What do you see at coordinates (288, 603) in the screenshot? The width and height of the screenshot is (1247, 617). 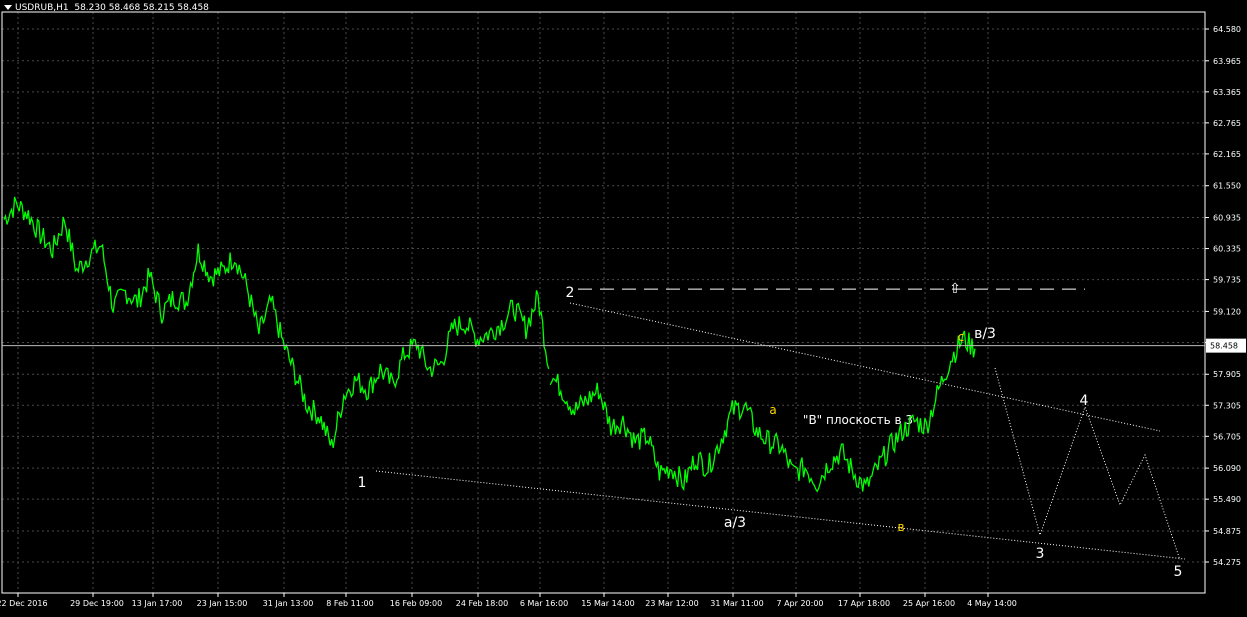 I see `x-tick-label: 31 Jan 13:00` at bounding box center [288, 603].